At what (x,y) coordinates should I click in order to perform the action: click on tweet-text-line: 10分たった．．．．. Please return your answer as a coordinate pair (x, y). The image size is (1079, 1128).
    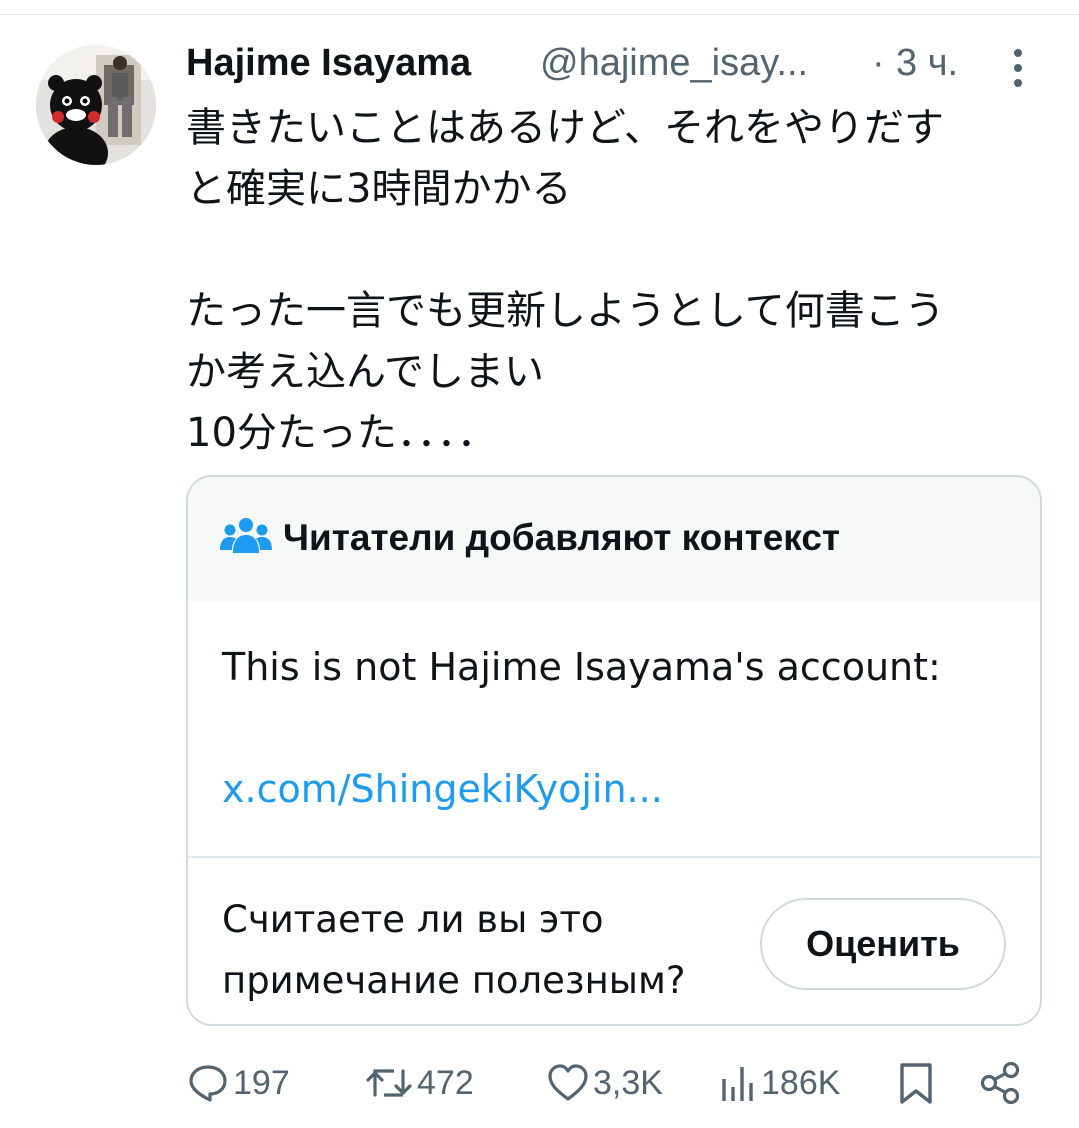
    Looking at the image, I should click on (341, 433).